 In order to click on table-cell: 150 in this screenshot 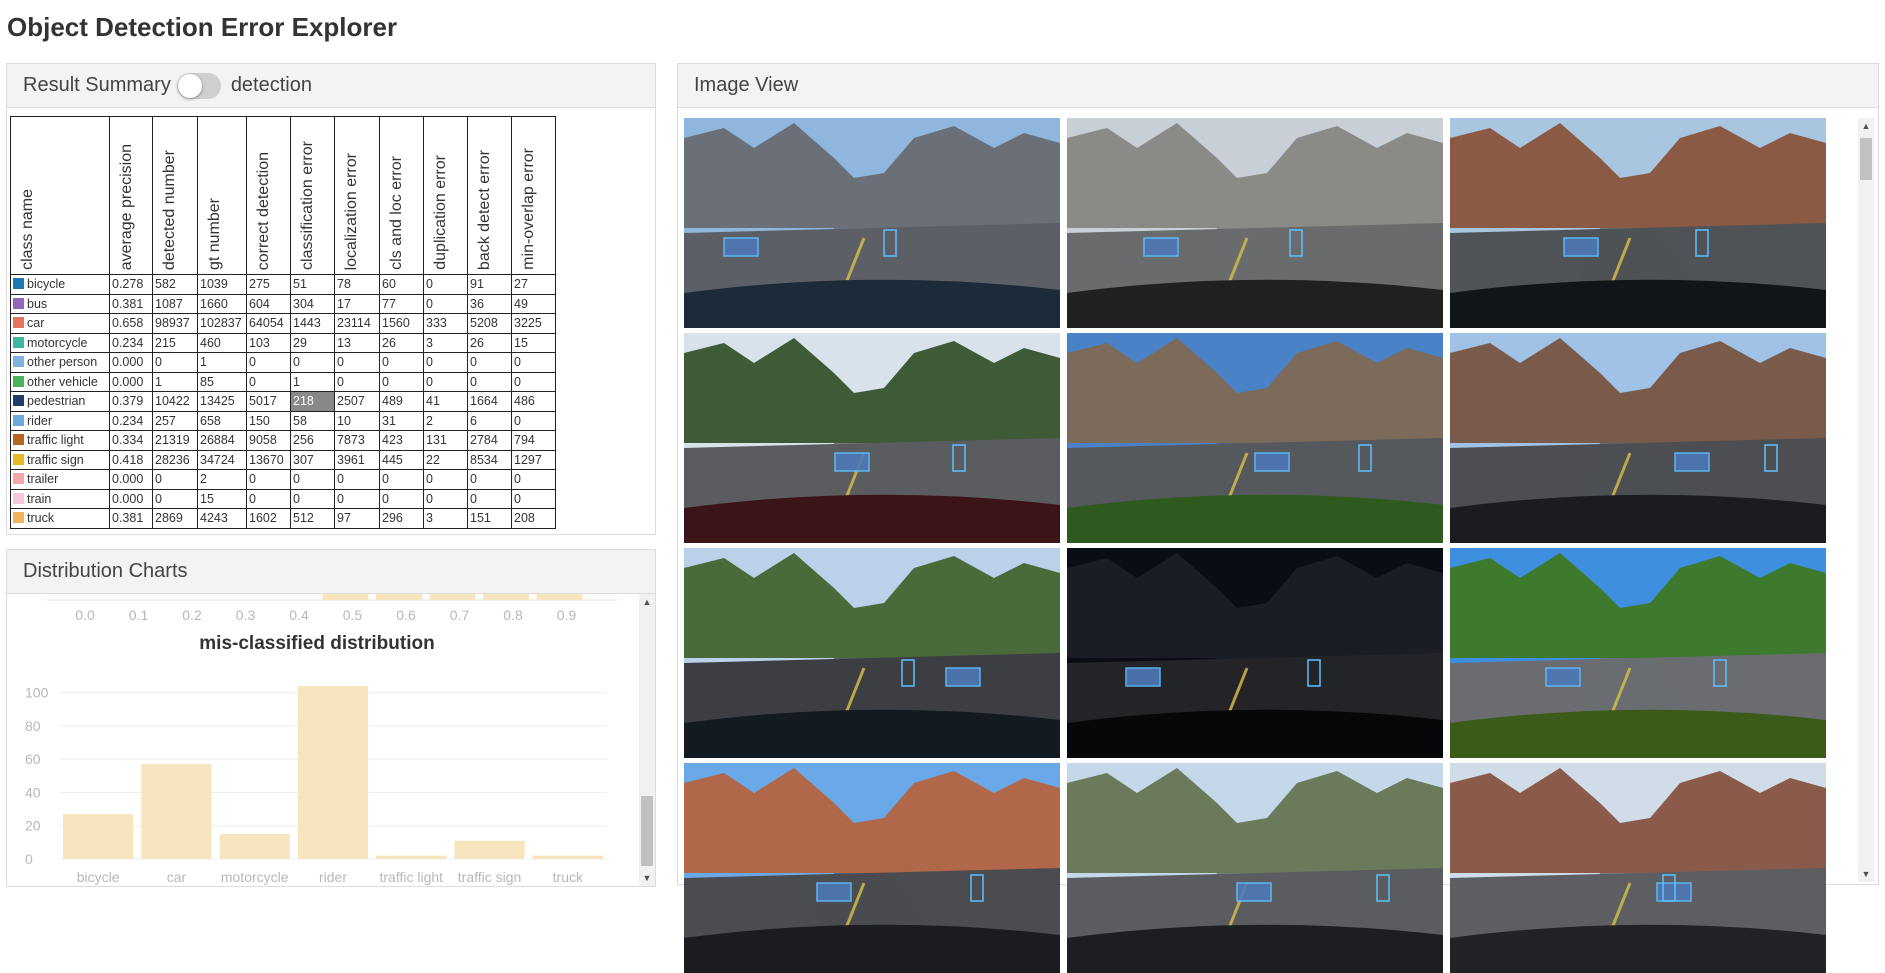, I will do `click(268, 420)`.